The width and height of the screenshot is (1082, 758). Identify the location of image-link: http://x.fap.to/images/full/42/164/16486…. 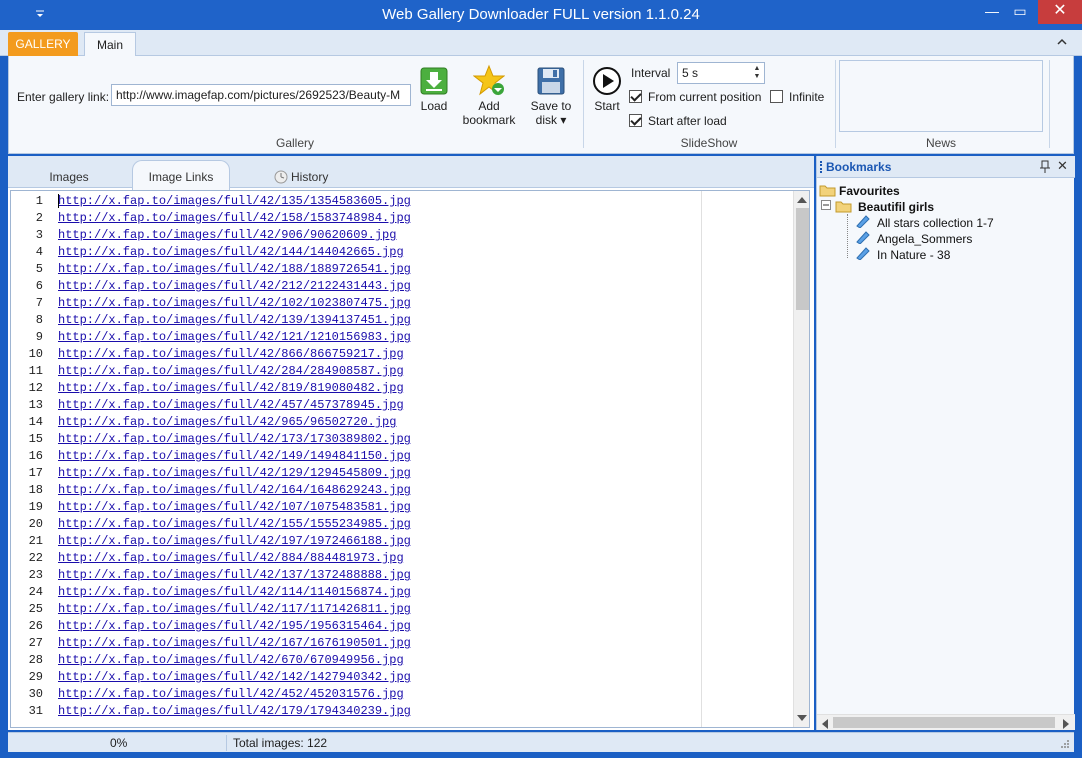
(234, 490).